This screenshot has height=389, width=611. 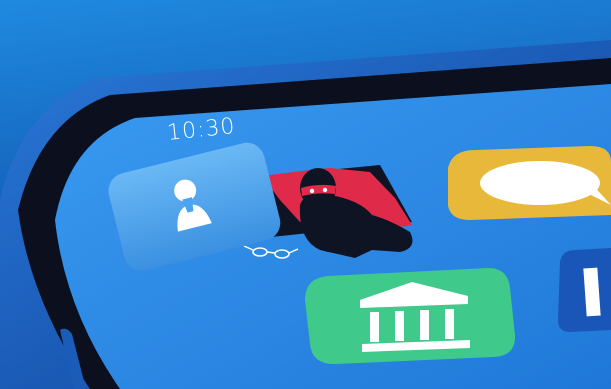 What do you see at coordinates (410, 316) in the screenshot?
I see `bank-app-icon` at bounding box center [410, 316].